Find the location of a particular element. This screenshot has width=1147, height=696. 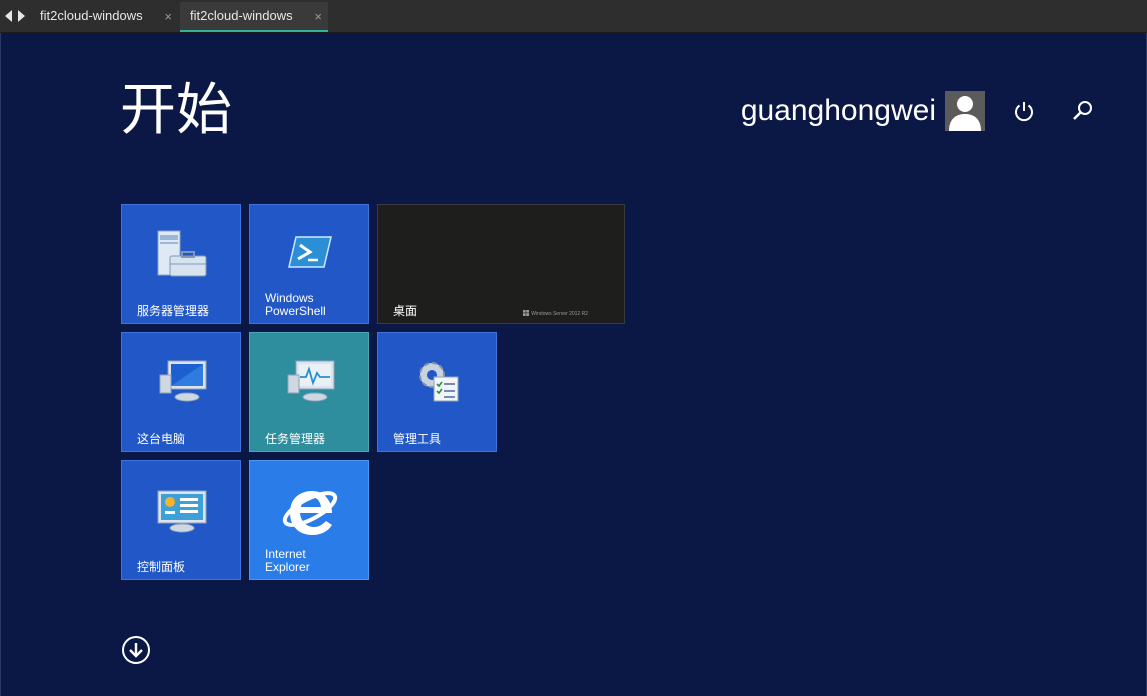

tab-fit2cloud-windows-1: fit2cloud-windows × is located at coordinates (104, 17).